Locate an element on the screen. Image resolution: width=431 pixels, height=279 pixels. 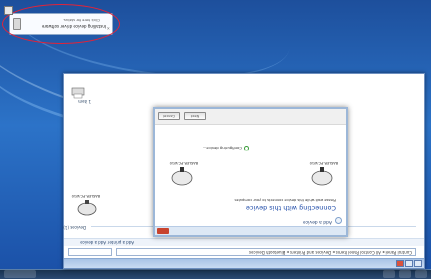
devices-group-header: Devices (1) is located at coordinates (74, 227).